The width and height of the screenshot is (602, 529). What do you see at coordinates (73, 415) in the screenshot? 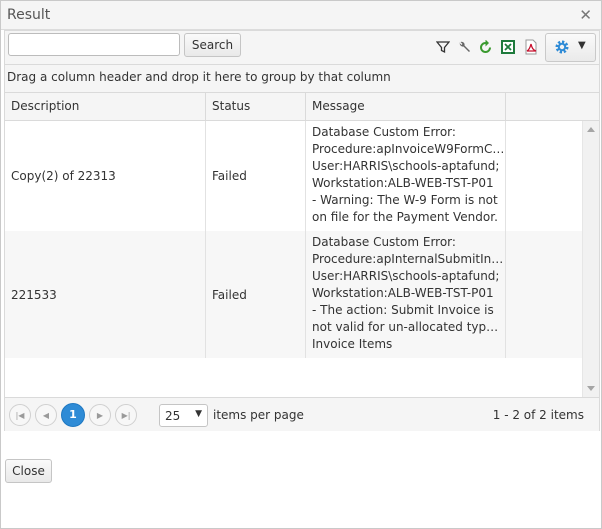
I see `current-page-button: 1` at bounding box center [73, 415].